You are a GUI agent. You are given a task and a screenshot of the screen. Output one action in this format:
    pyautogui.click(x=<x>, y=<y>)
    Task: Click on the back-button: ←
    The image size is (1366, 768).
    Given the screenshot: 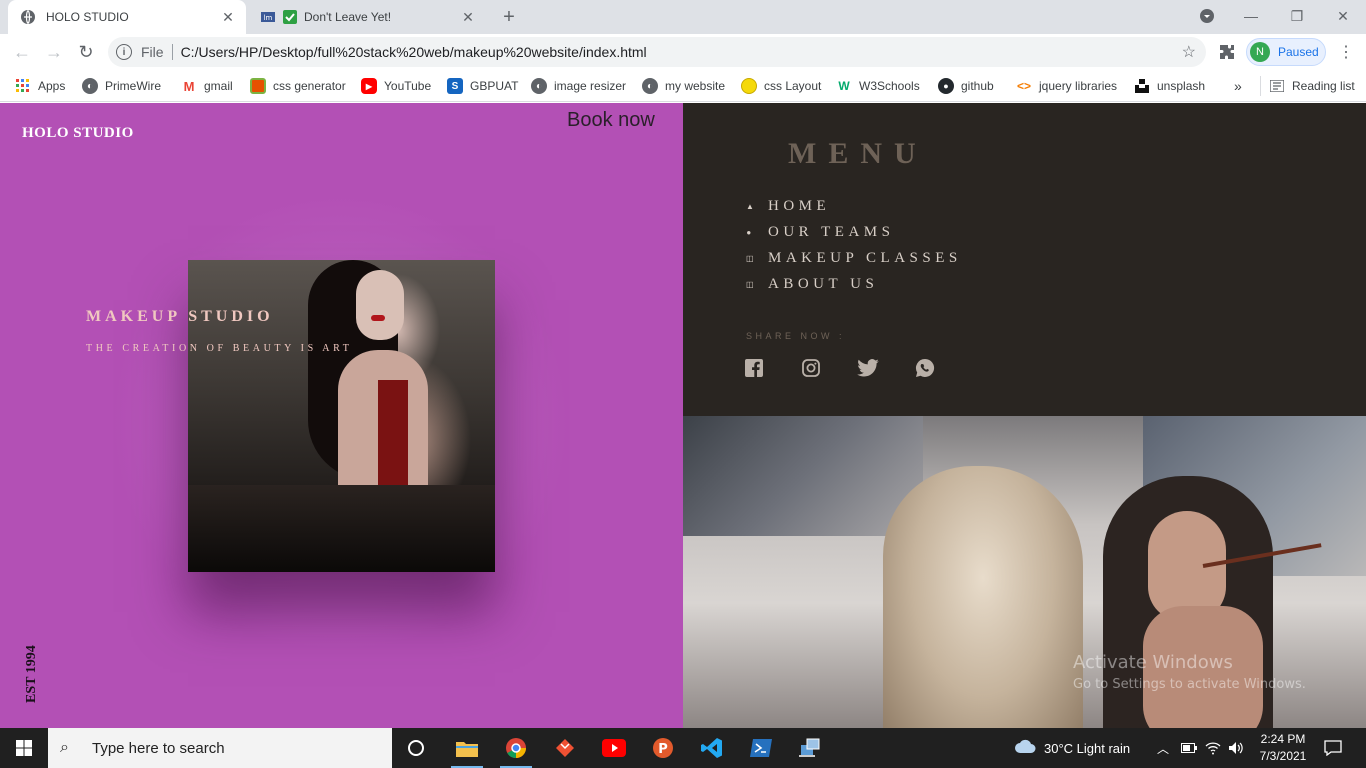 What is the action you would take?
    pyautogui.click(x=22, y=52)
    